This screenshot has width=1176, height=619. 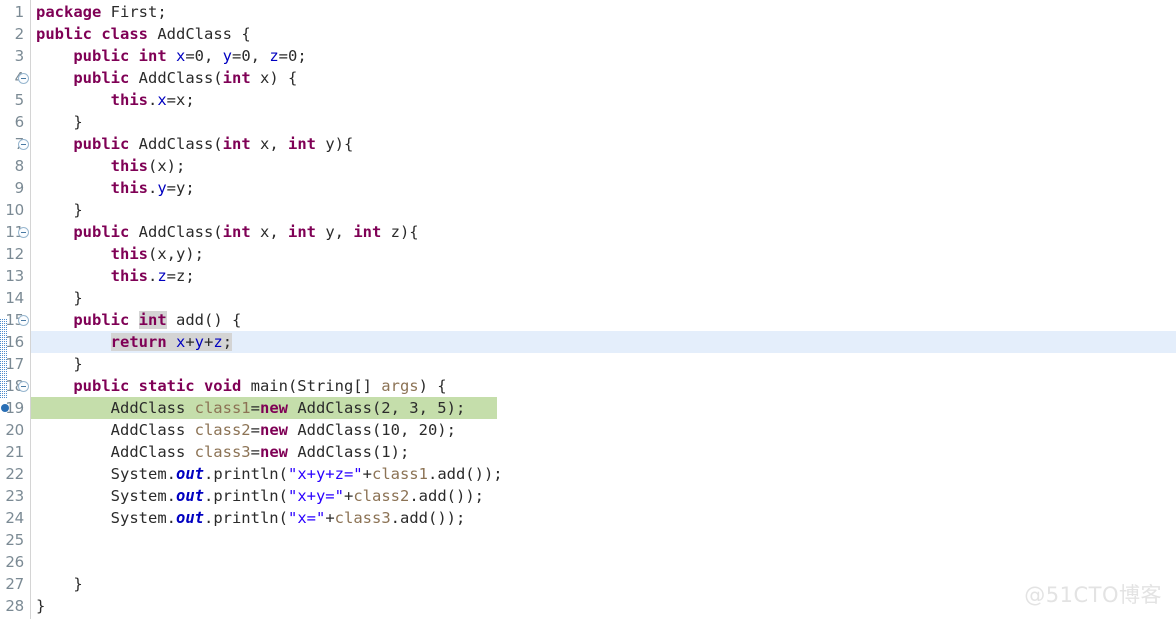 What do you see at coordinates (14, 430) in the screenshot?
I see `line-number: 20` at bounding box center [14, 430].